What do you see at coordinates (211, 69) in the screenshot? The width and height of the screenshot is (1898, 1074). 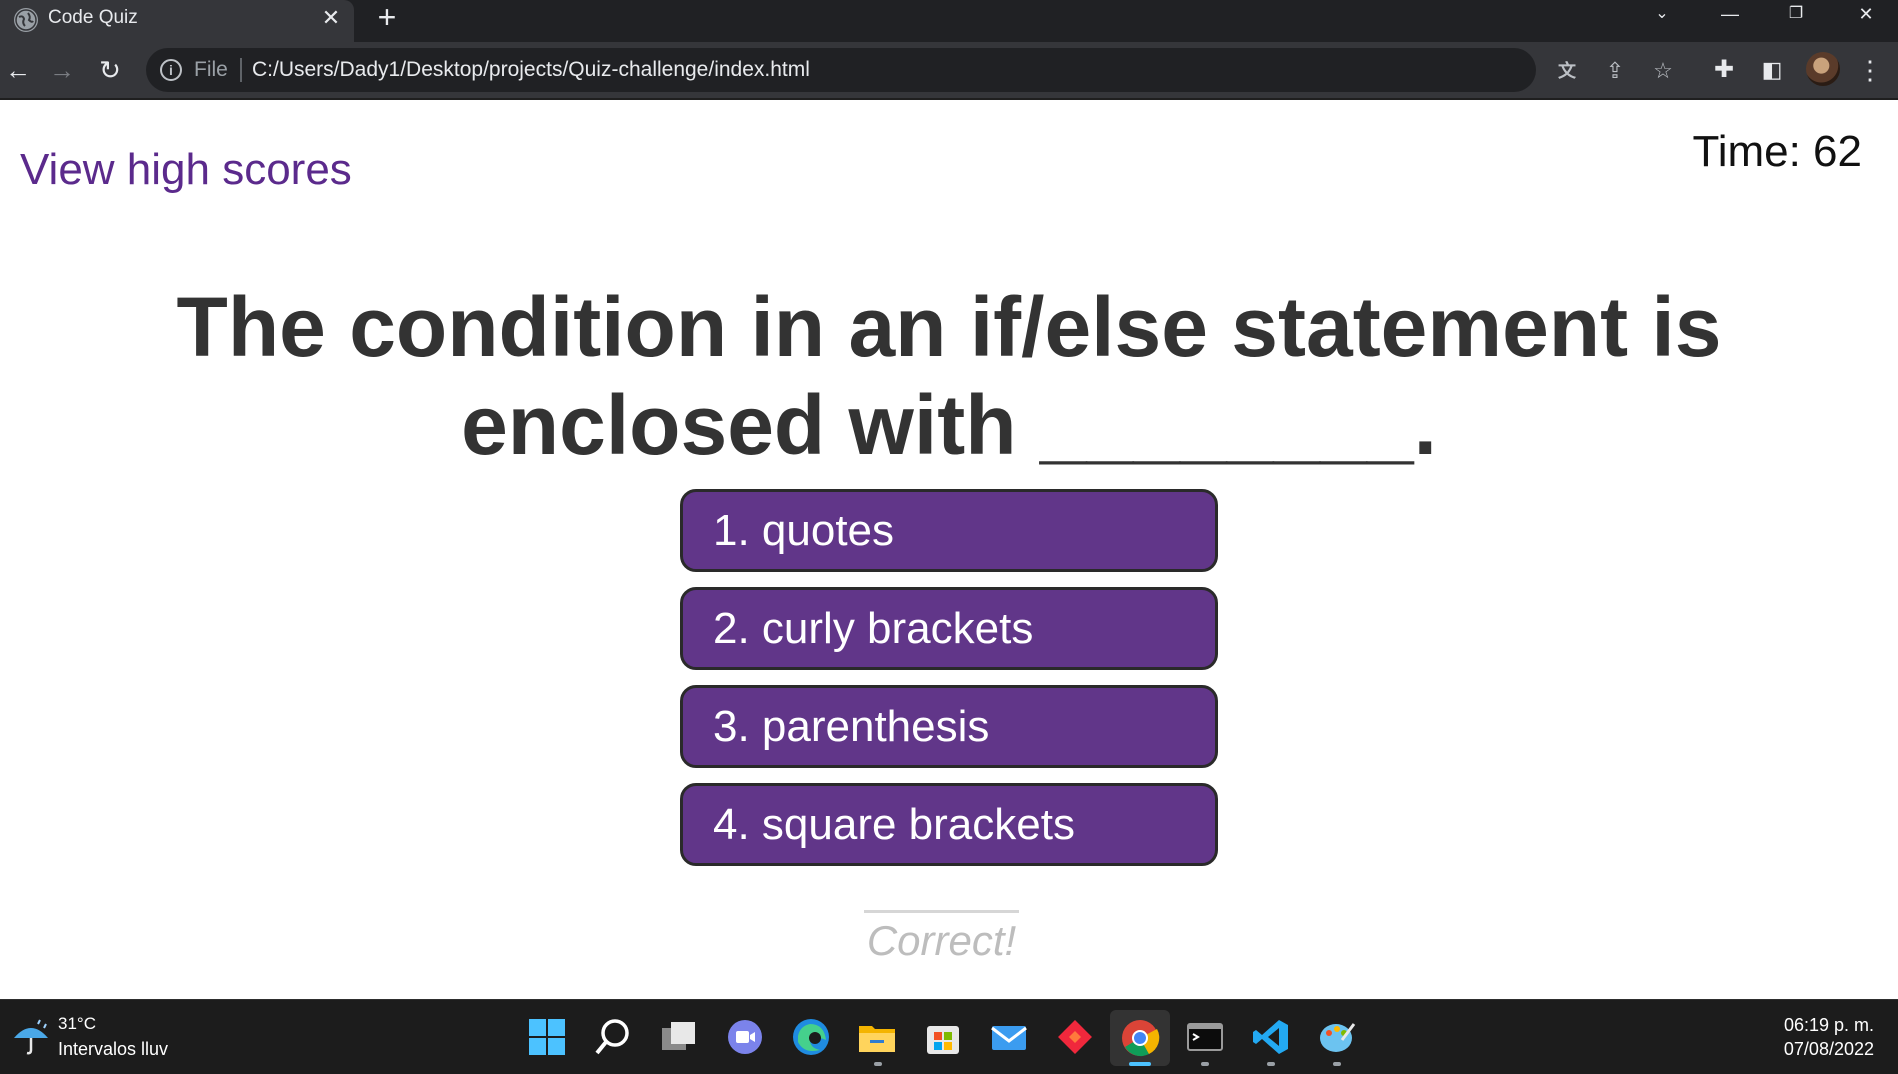 I see `scheme-label: File` at bounding box center [211, 69].